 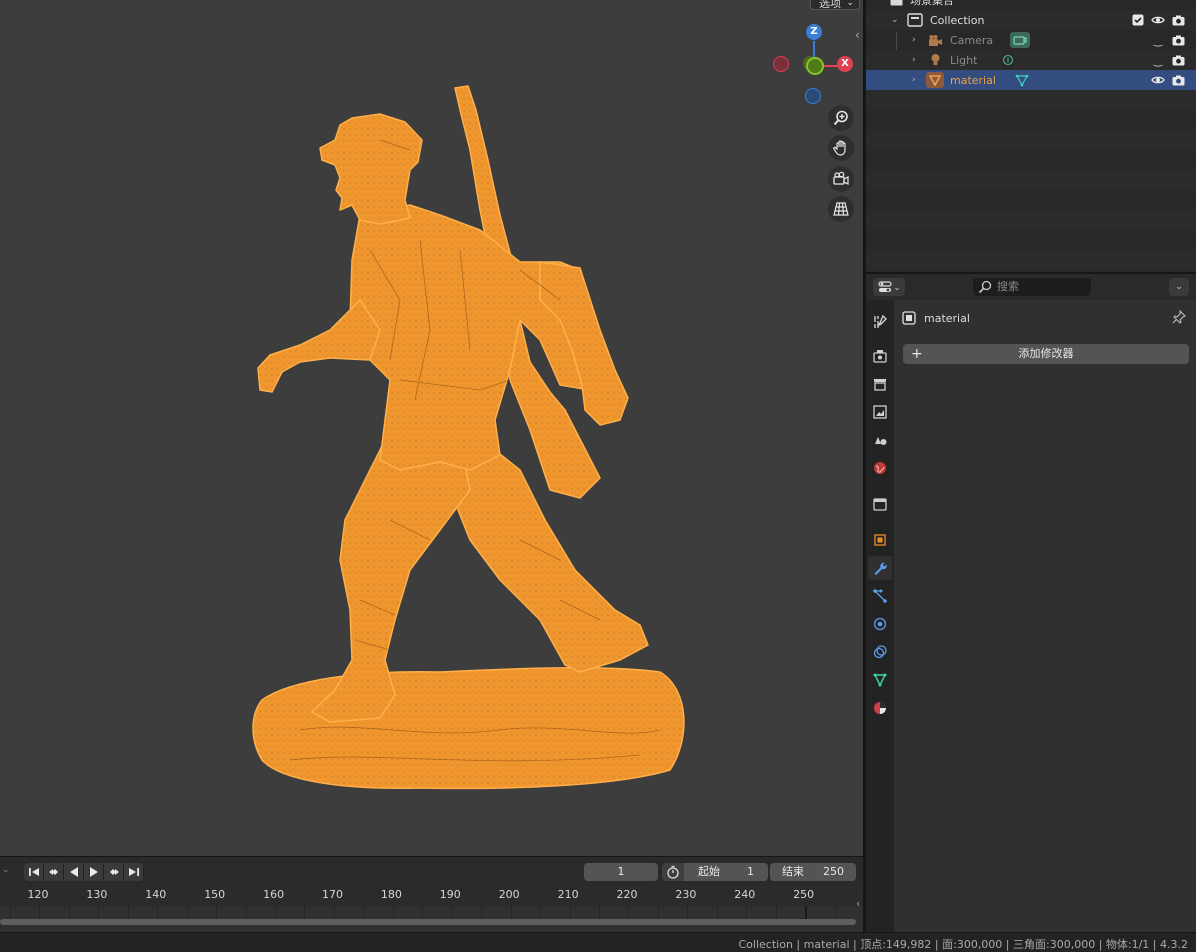 What do you see at coordinates (815, 66) in the screenshot?
I see `gizmo-y-axis` at bounding box center [815, 66].